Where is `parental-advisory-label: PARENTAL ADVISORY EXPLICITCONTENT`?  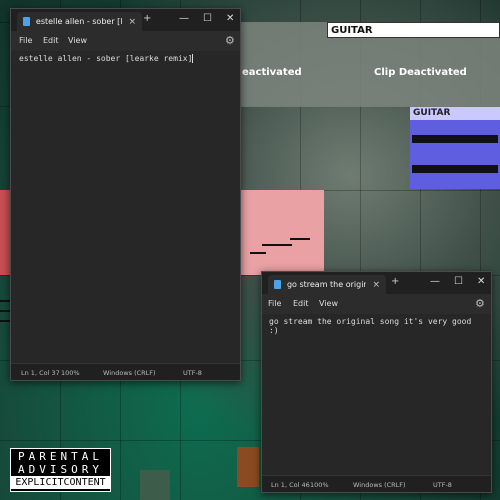 parental-advisory-label: PARENTAL ADVISORY EXPLICITCONTENT is located at coordinates (60, 470).